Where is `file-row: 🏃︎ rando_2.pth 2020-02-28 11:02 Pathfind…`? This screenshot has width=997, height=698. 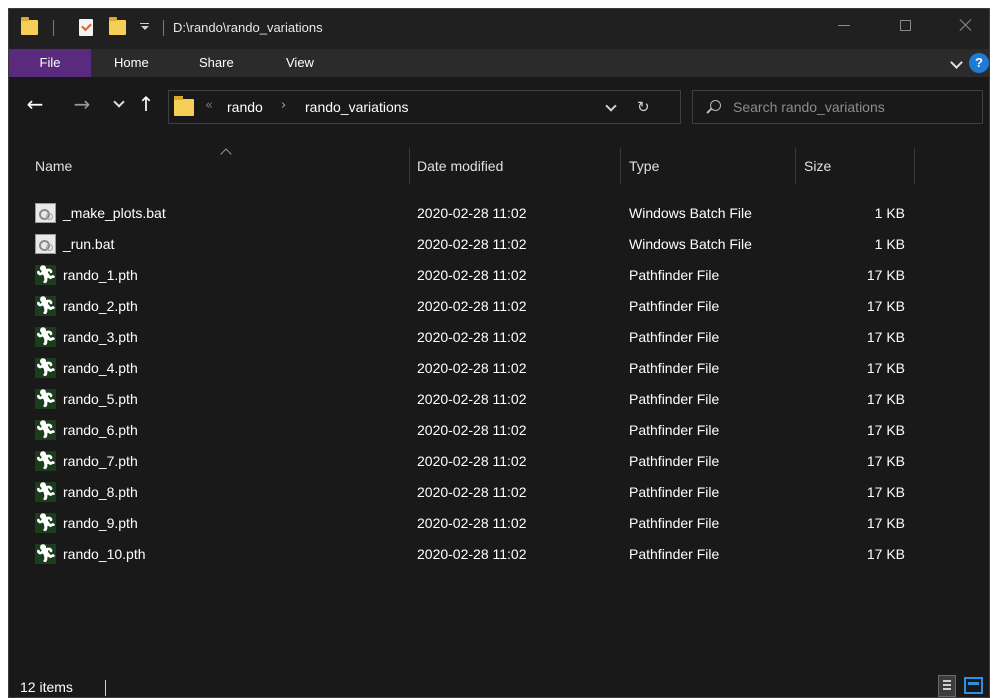 file-row: 🏃︎ rando_2.pth 2020-02-28 11:02 Pathfind… is located at coordinates (499, 306).